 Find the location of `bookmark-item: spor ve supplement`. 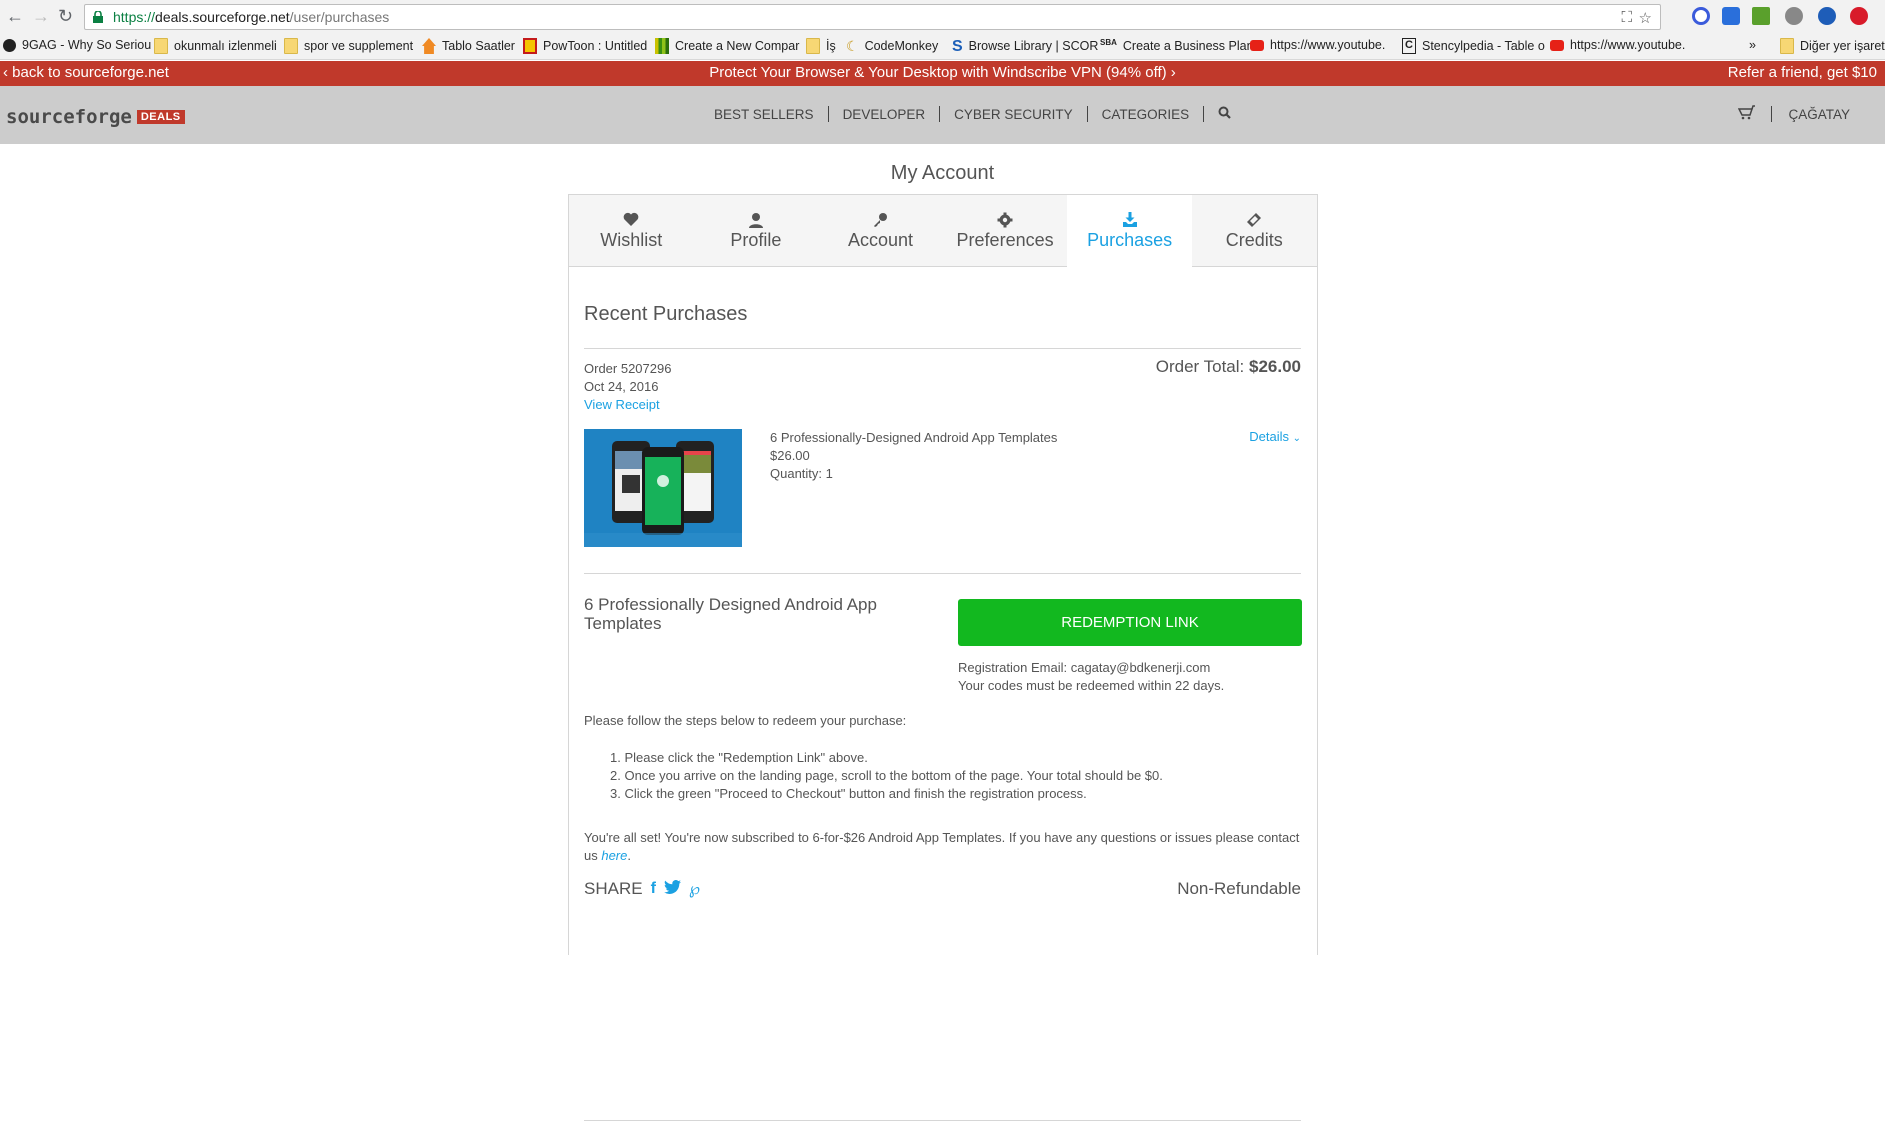

bookmark-item: spor ve supplement is located at coordinates (348, 46).